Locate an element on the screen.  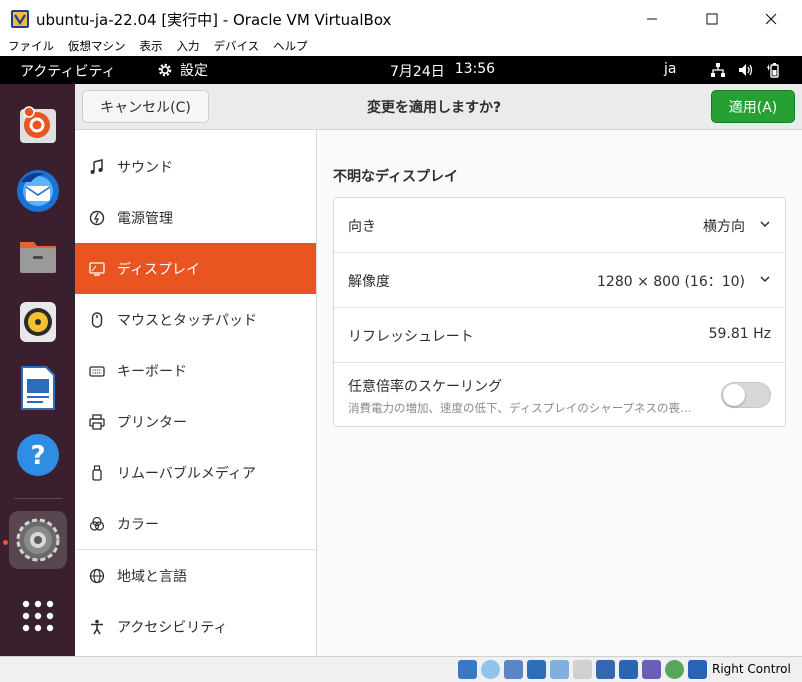
power-icon is located at coordinates (97, 217).